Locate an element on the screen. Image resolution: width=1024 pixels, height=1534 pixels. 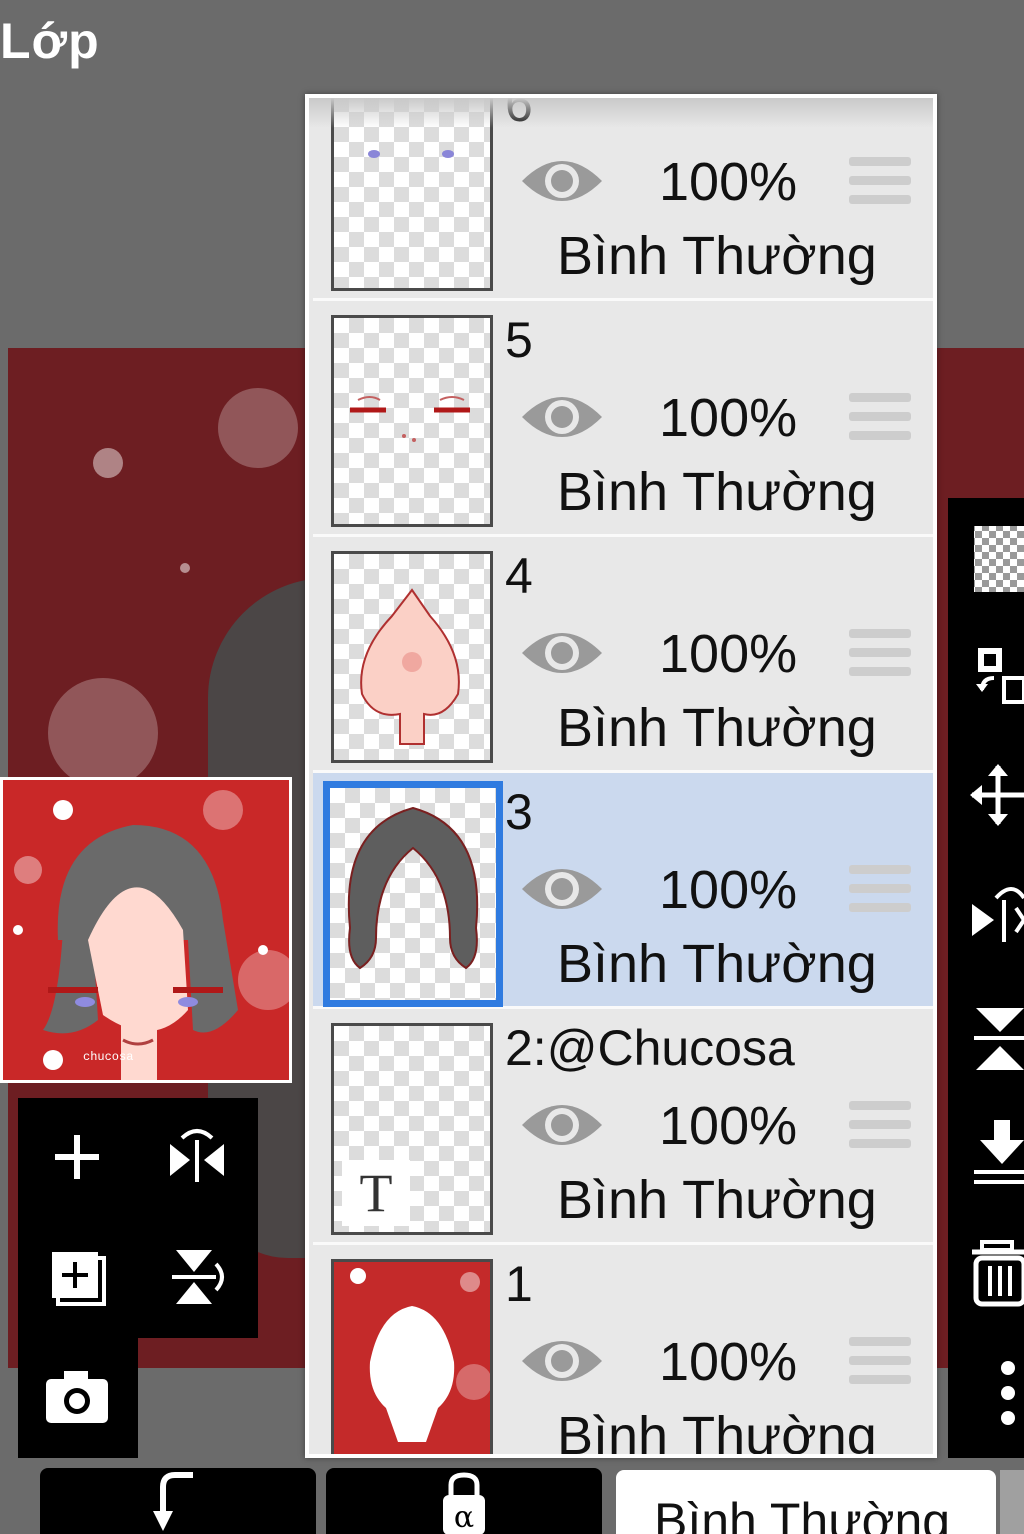
trash-icon is located at coordinates (998, 1273).